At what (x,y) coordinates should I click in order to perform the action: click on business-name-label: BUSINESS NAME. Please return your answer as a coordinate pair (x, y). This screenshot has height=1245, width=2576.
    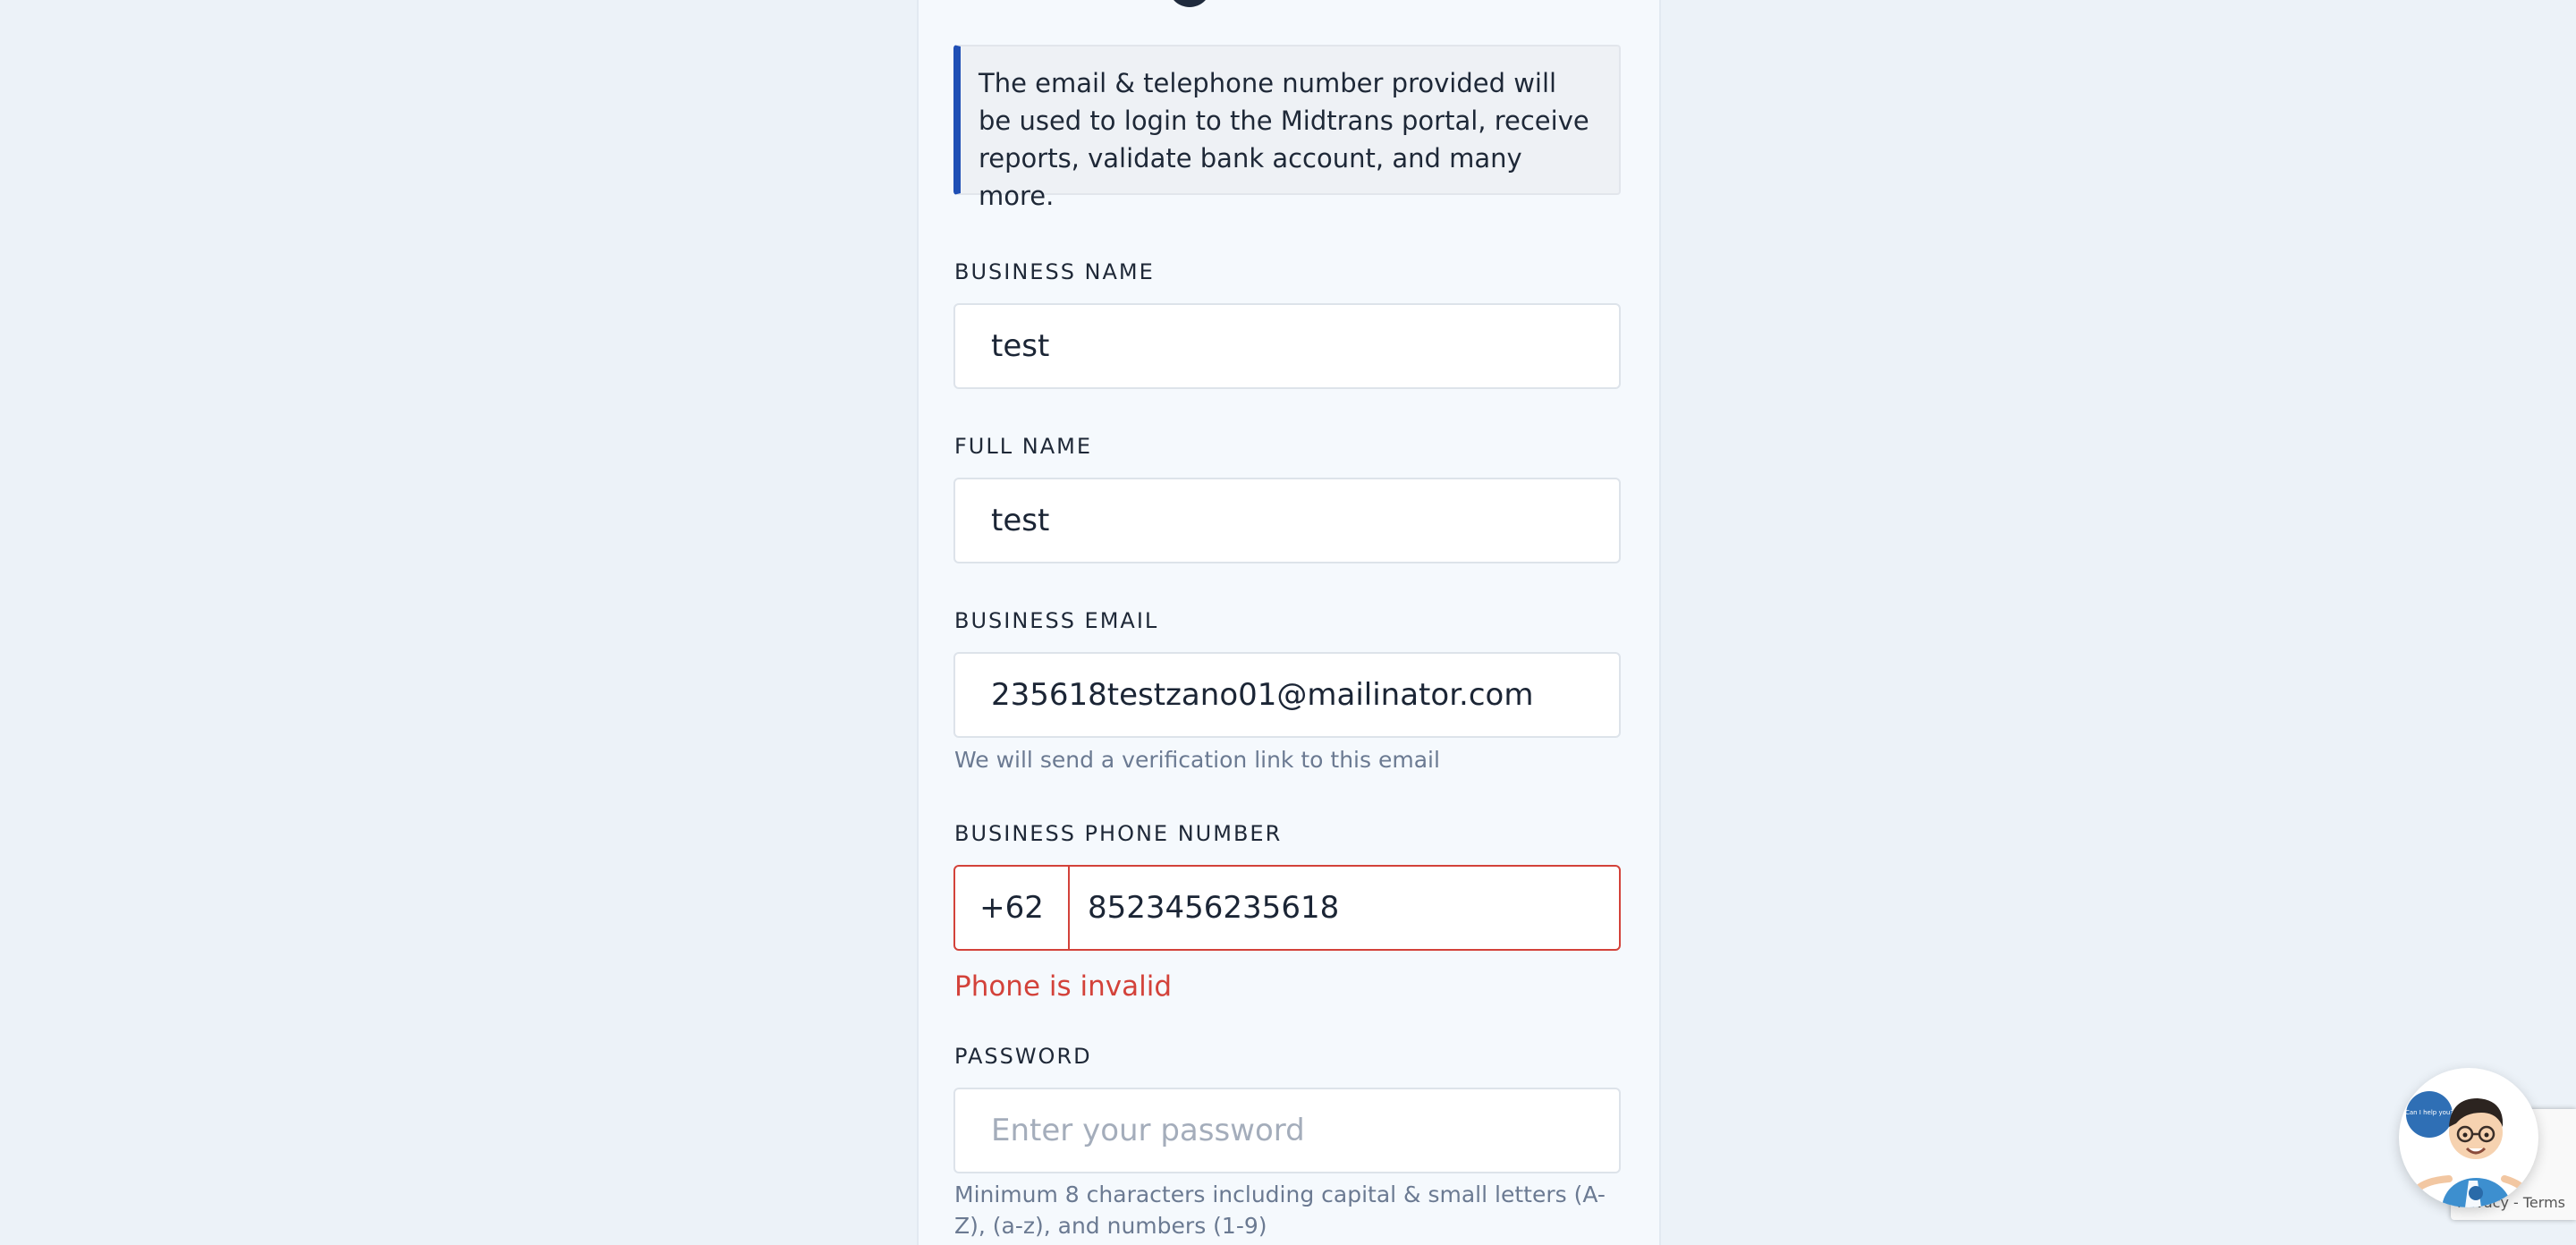
    Looking at the image, I should click on (1054, 272).